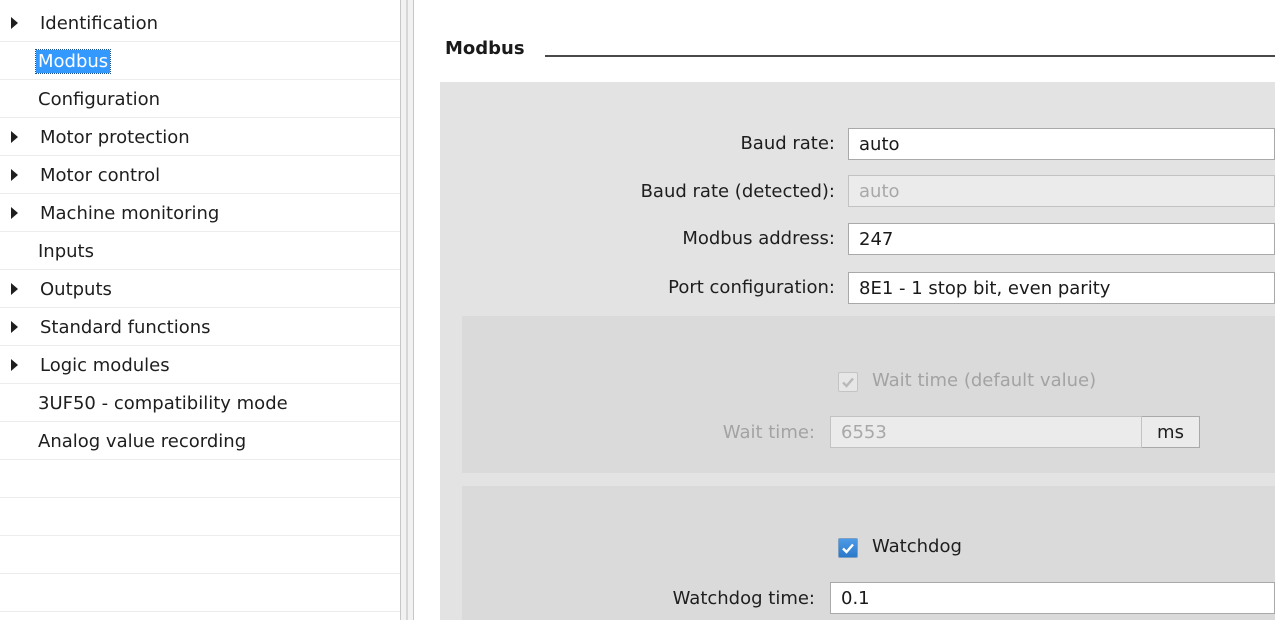  I want to click on nav-item-motor-protection: Motor protection, so click(96, 137).